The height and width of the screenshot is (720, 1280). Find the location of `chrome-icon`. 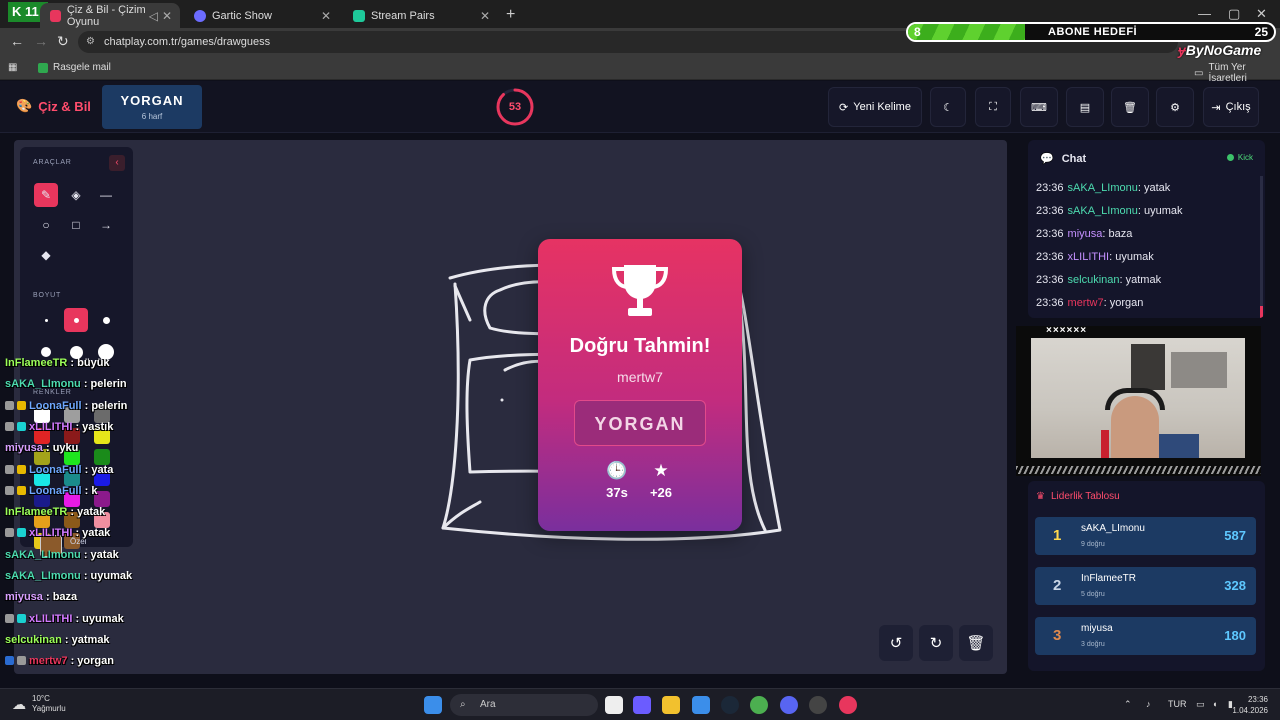

chrome-icon is located at coordinates (759, 705).